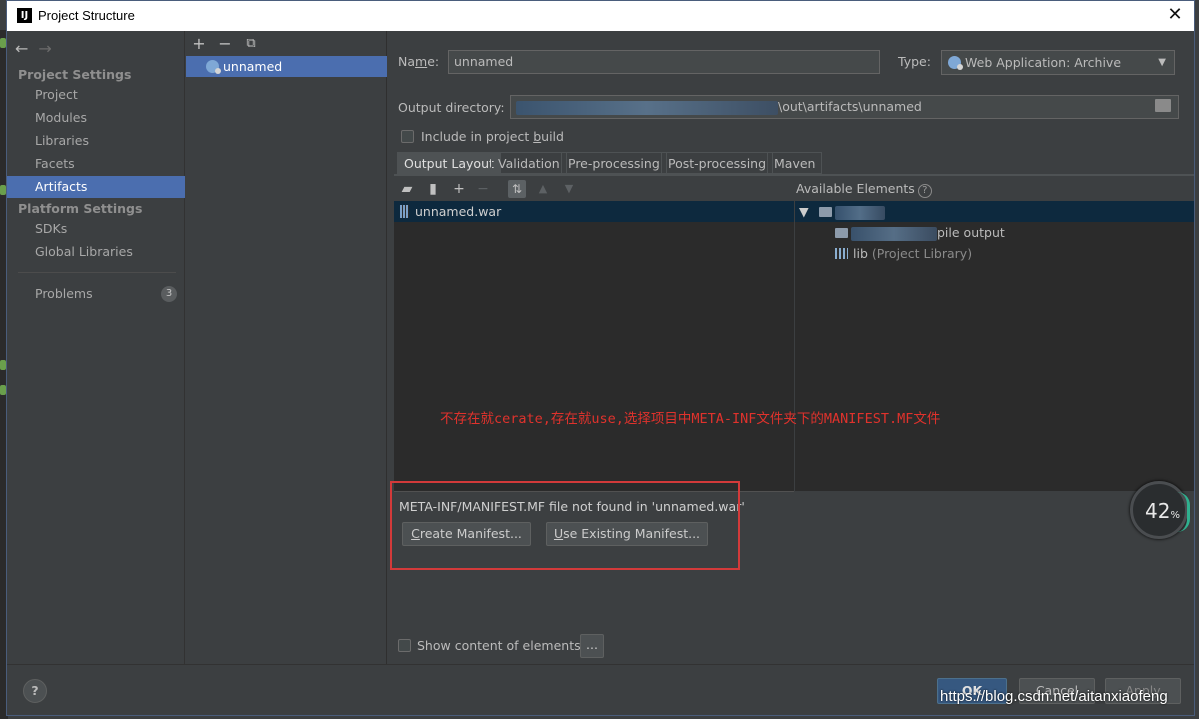 This screenshot has height=719, width=1199. I want to click on type-value: Web Application: Archive, so click(1043, 62).